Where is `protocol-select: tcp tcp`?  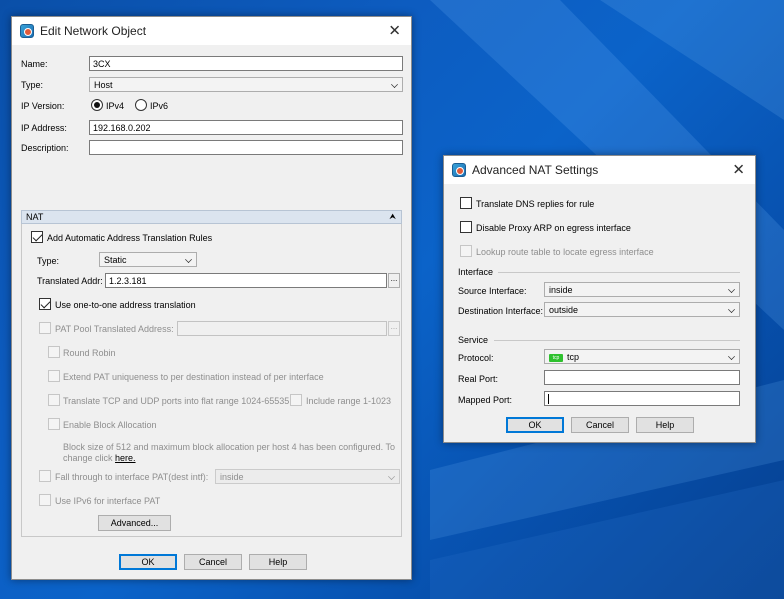
protocol-select: tcp tcp is located at coordinates (642, 356).